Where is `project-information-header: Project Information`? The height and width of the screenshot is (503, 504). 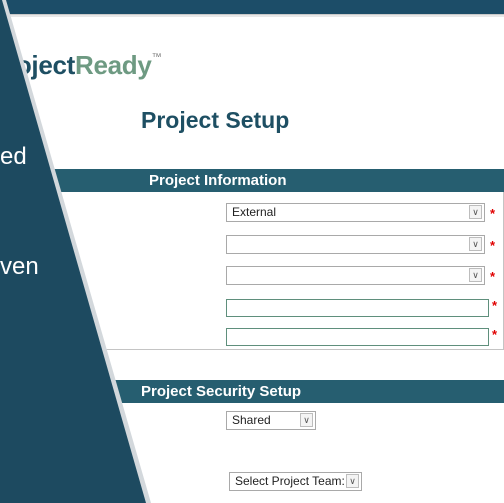 project-information-header: Project Information is located at coordinates (252, 180).